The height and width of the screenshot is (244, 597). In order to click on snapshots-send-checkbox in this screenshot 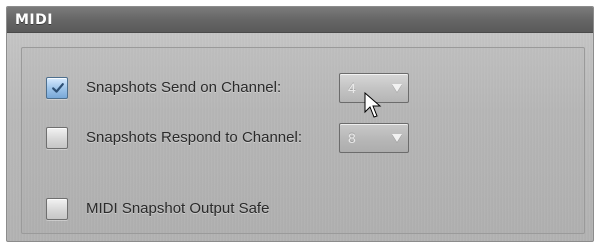, I will do `click(57, 88)`.